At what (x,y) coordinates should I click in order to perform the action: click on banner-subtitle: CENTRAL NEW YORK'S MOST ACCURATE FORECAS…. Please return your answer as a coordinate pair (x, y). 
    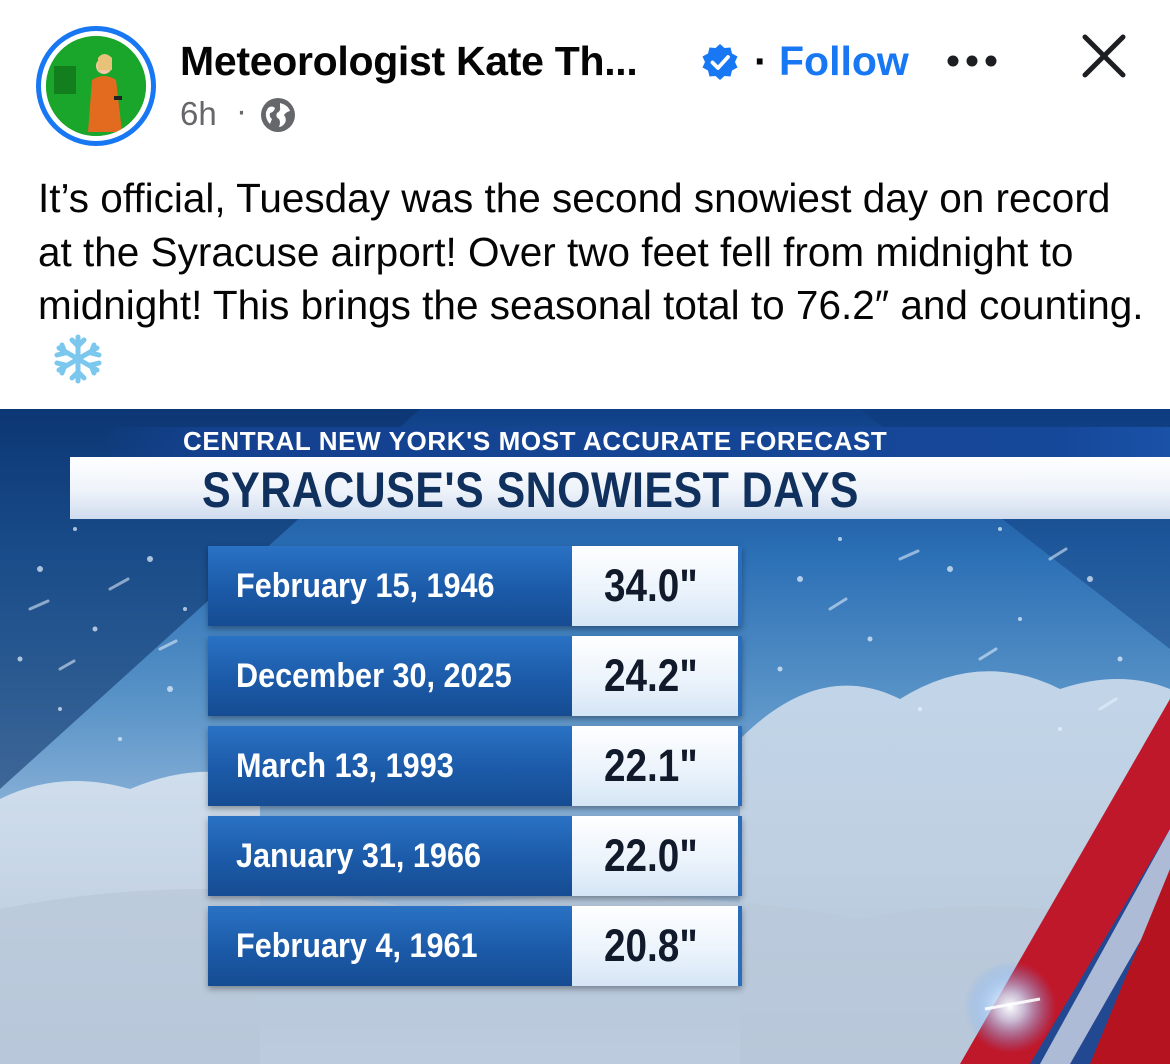
    Looking at the image, I should click on (535, 441).